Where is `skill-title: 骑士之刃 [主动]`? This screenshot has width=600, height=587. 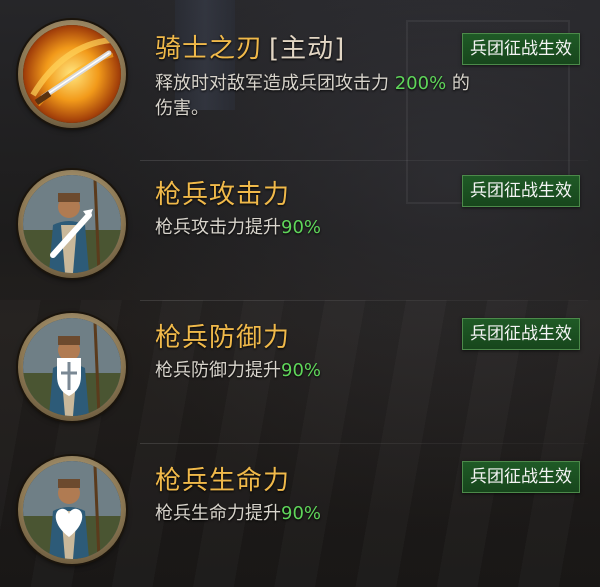
skill-title: 骑士之刃 [主动] is located at coordinates (250, 49).